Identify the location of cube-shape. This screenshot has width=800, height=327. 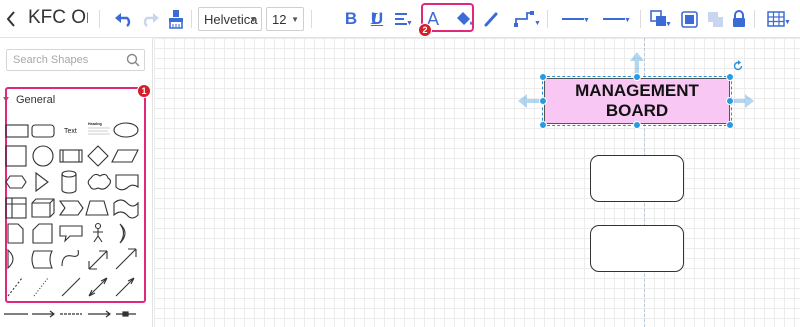
(43, 208).